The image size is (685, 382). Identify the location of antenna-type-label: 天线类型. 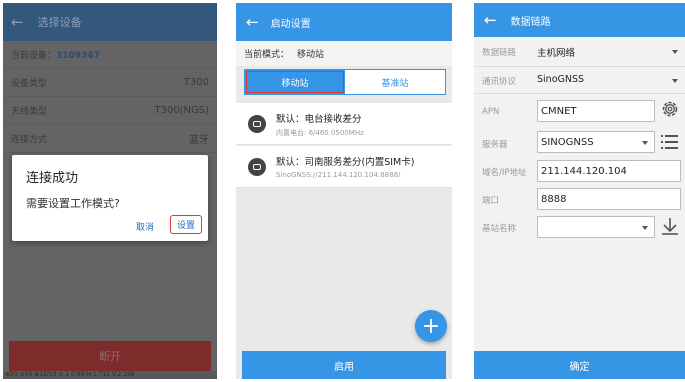
(29, 112).